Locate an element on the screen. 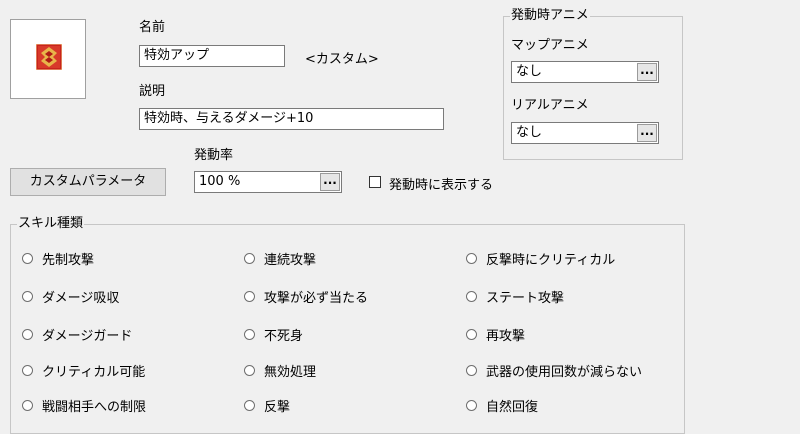 This screenshot has height=434, width=800. map-anime-label: マップアニメ is located at coordinates (550, 45).